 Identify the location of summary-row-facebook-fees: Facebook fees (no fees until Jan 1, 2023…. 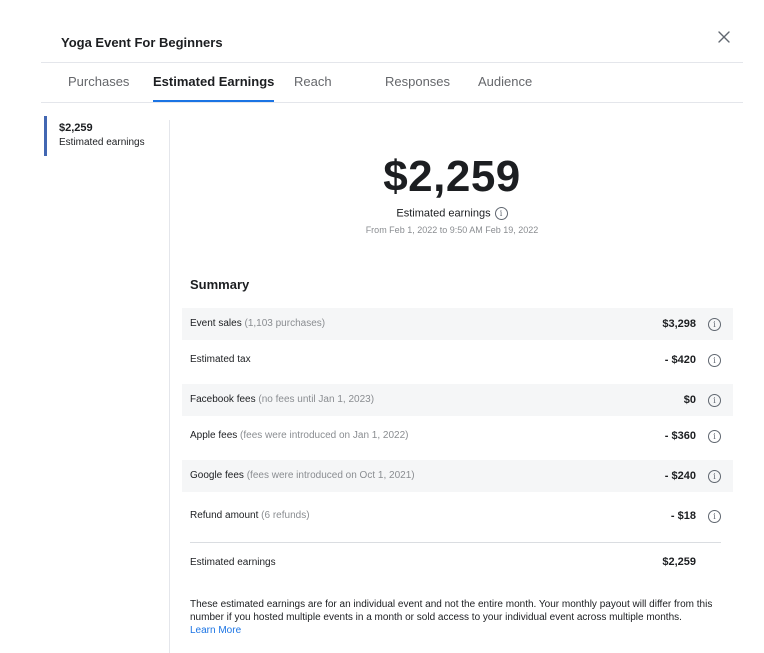
(457, 400).